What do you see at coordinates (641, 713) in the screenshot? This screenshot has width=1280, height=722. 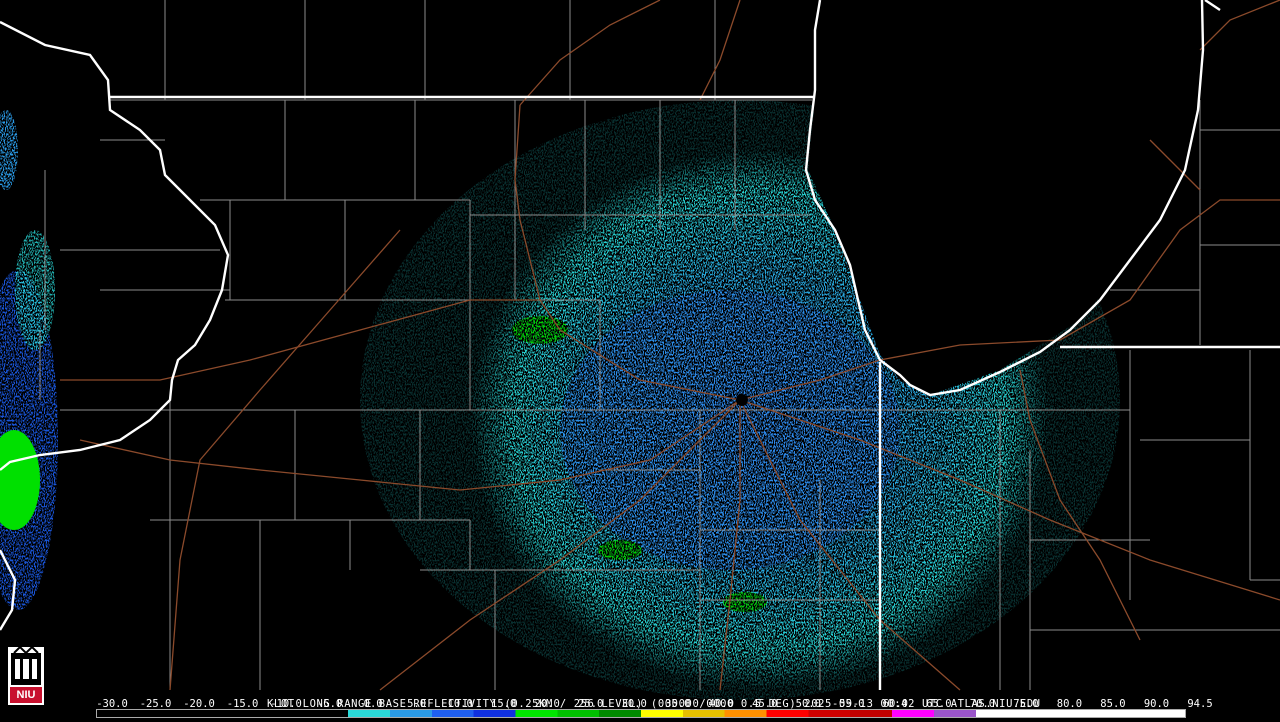 I see `color-scale-bar` at bounding box center [641, 713].